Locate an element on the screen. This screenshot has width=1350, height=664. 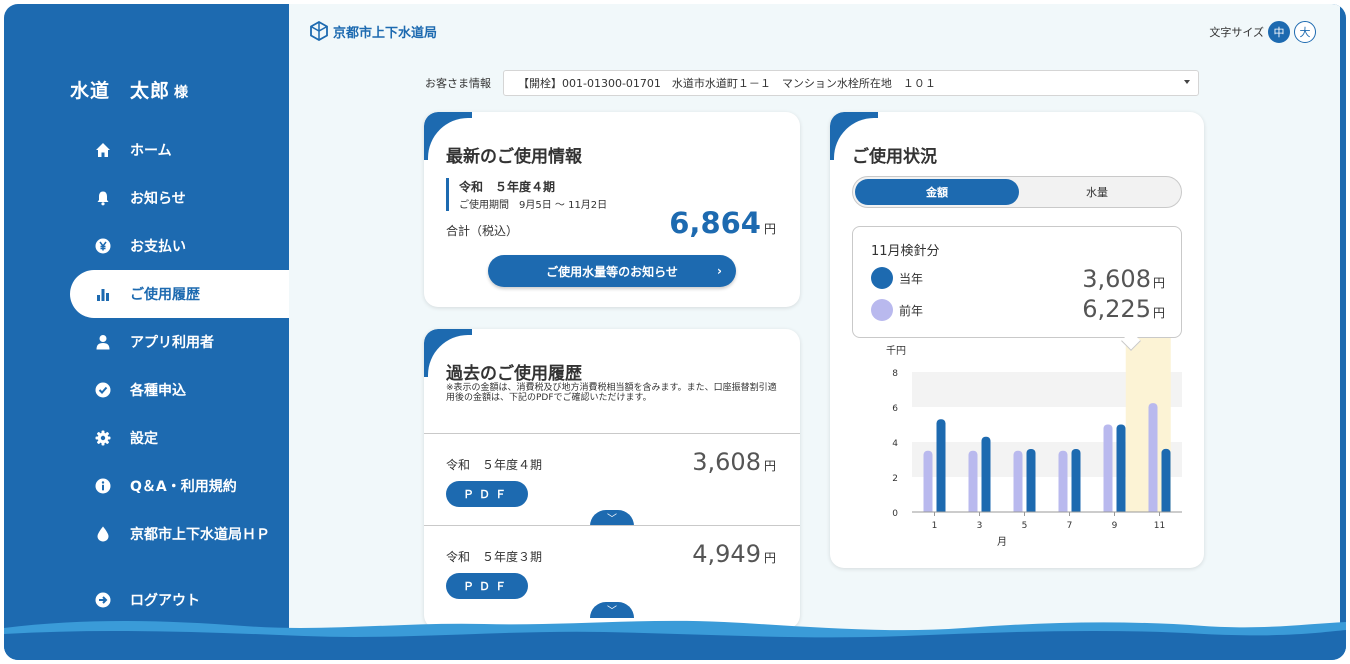
wave-decoration is located at coordinates (675, 640).